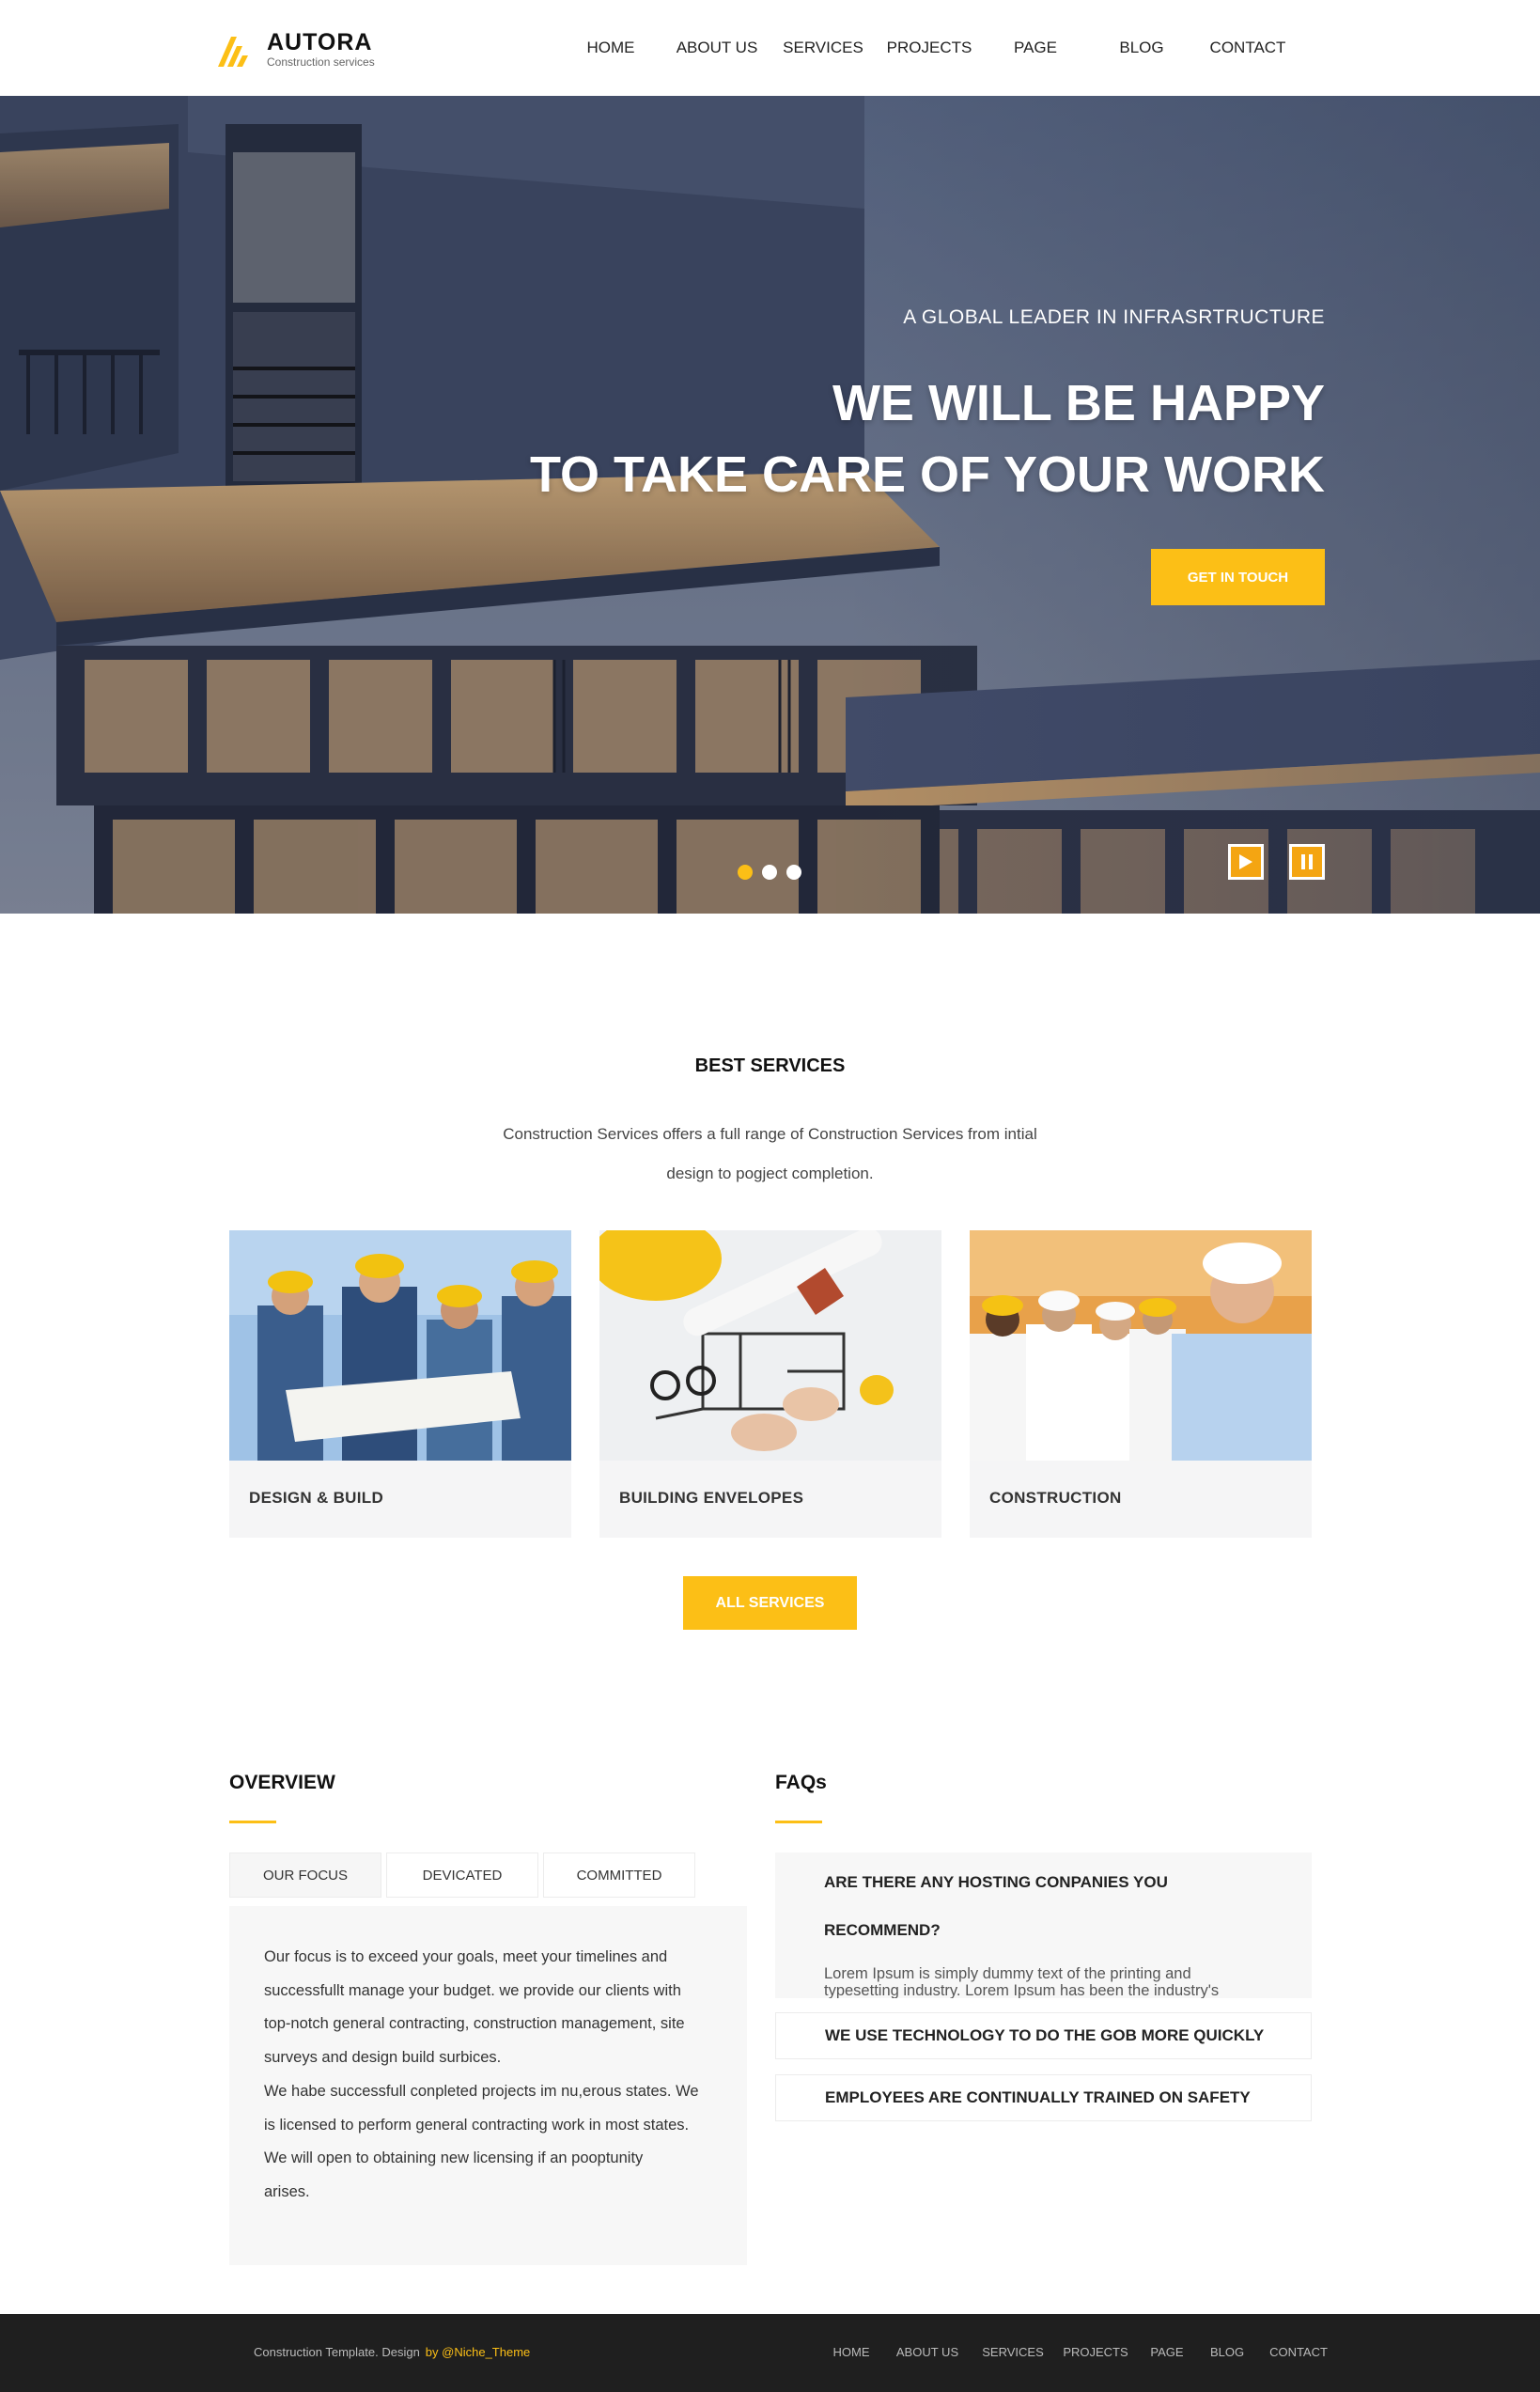  What do you see at coordinates (337, 2352) in the screenshot?
I see `footer-credit-text: Construction Template. Design` at bounding box center [337, 2352].